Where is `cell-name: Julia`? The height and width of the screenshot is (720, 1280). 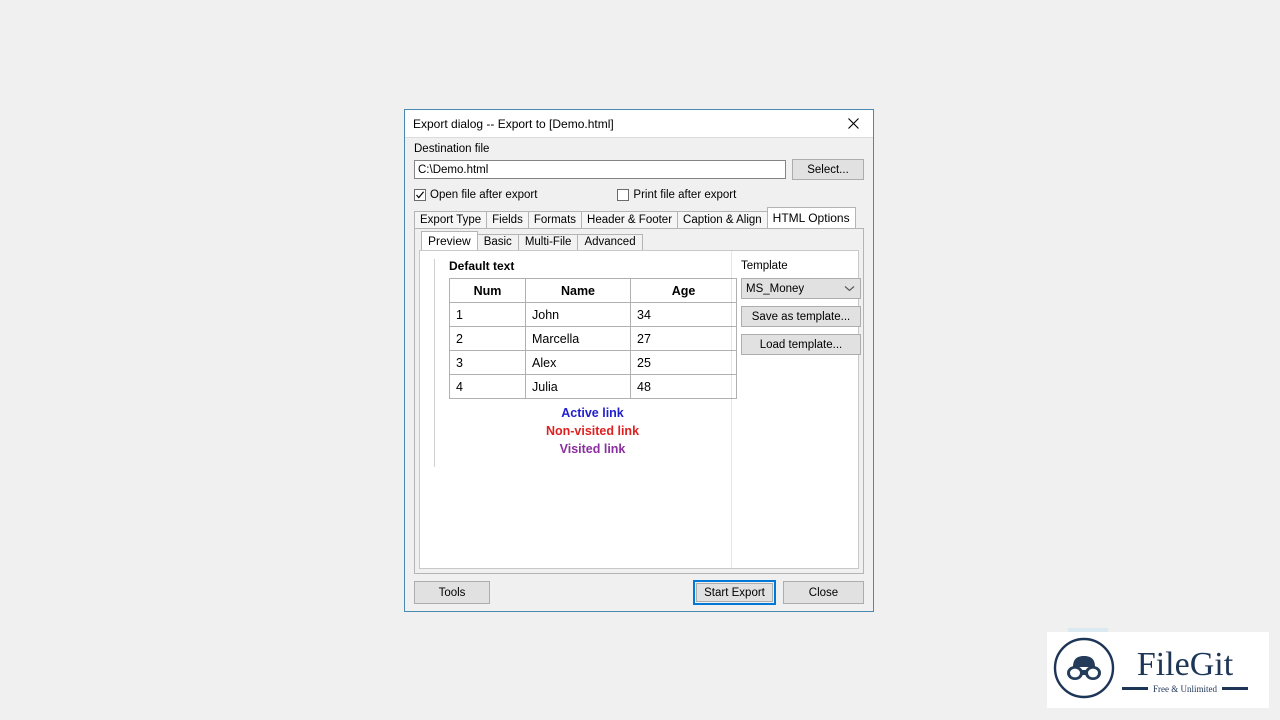
cell-name: Julia is located at coordinates (578, 386).